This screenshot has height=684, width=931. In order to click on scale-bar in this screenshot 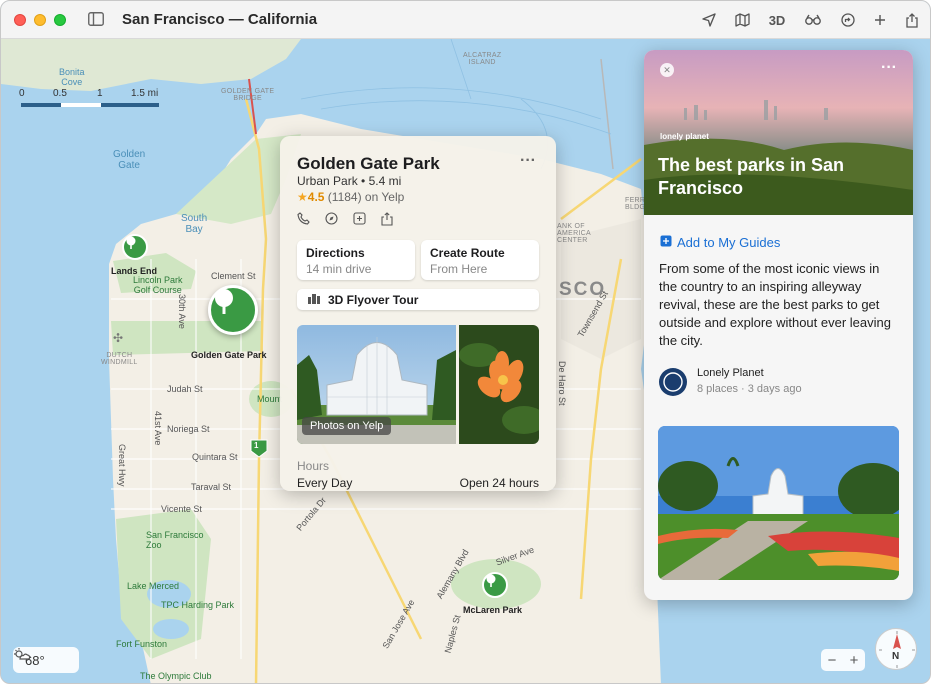, I will do `click(90, 105)`.